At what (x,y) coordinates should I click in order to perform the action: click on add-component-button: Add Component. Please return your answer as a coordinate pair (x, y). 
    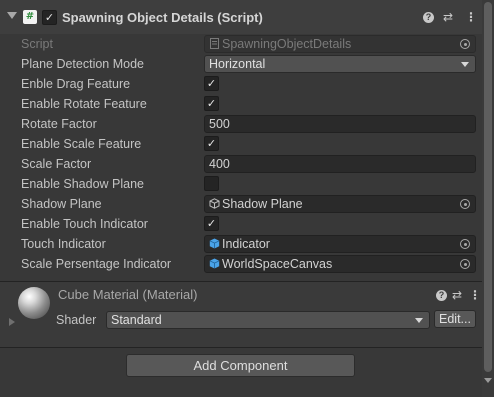
    Looking at the image, I should click on (240, 365).